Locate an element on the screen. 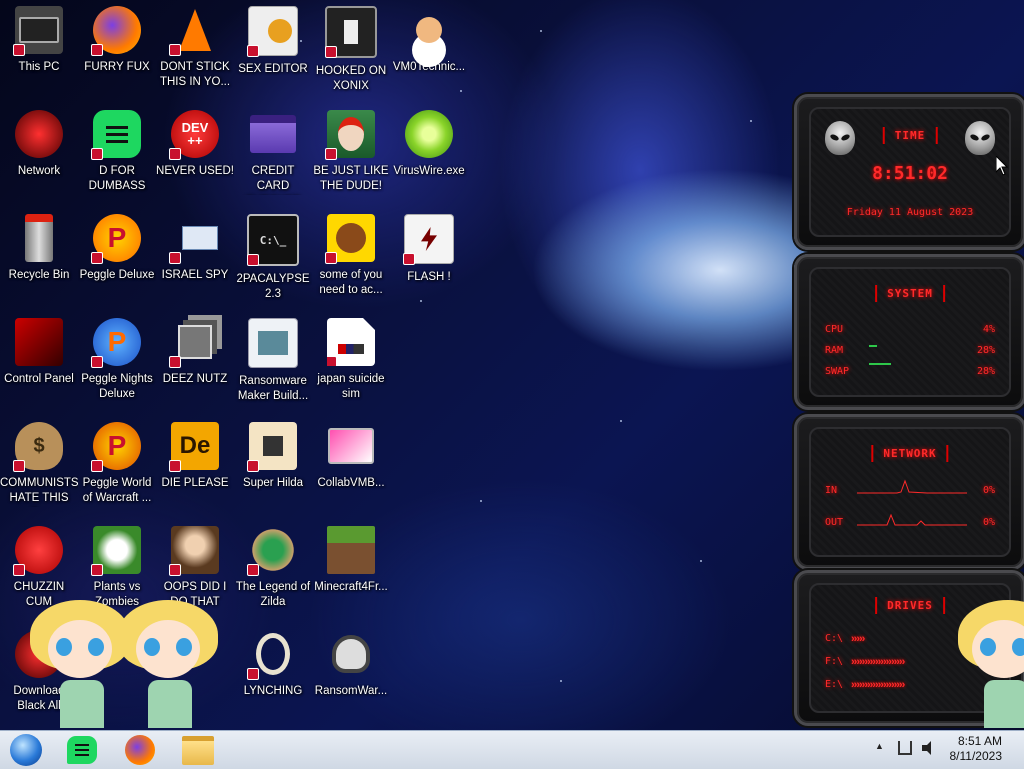 The height and width of the screenshot is (769, 1024). desktop-icon-israel-spy: ISRAEL SPY is located at coordinates (195, 248).